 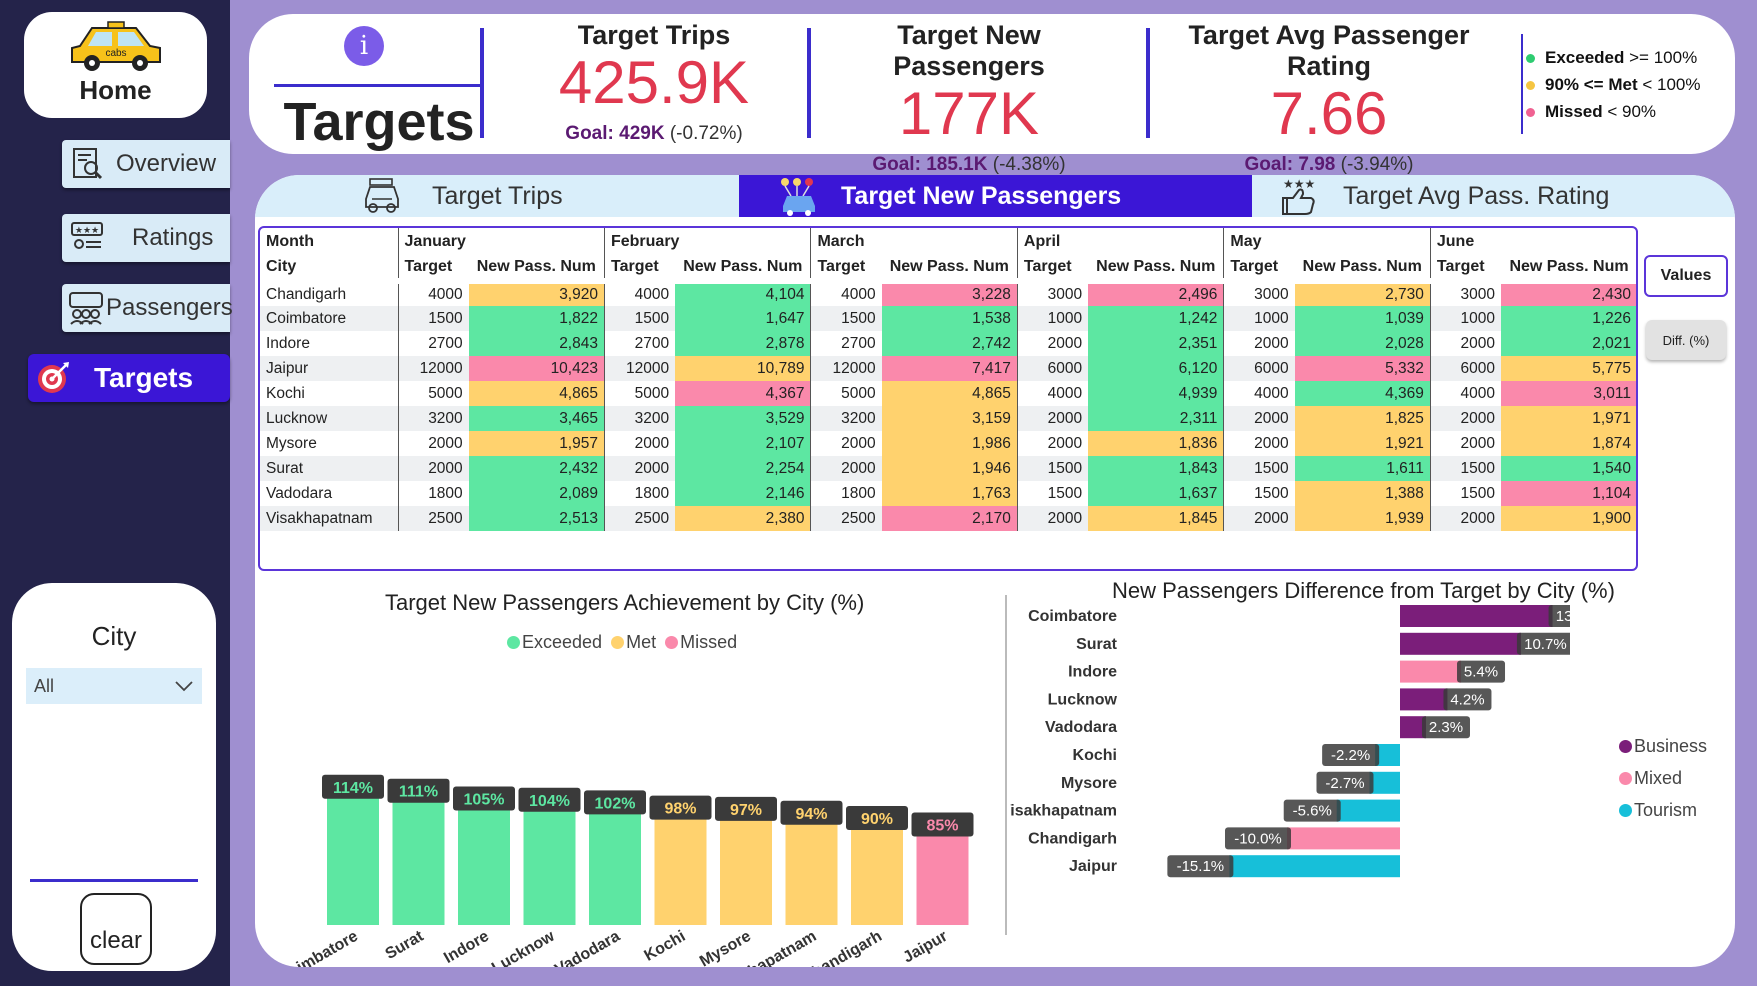 What do you see at coordinates (1613, 111) in the screenshot?
I see `legend-missed: Missed < 90%` at bounding box center [1613, 111].